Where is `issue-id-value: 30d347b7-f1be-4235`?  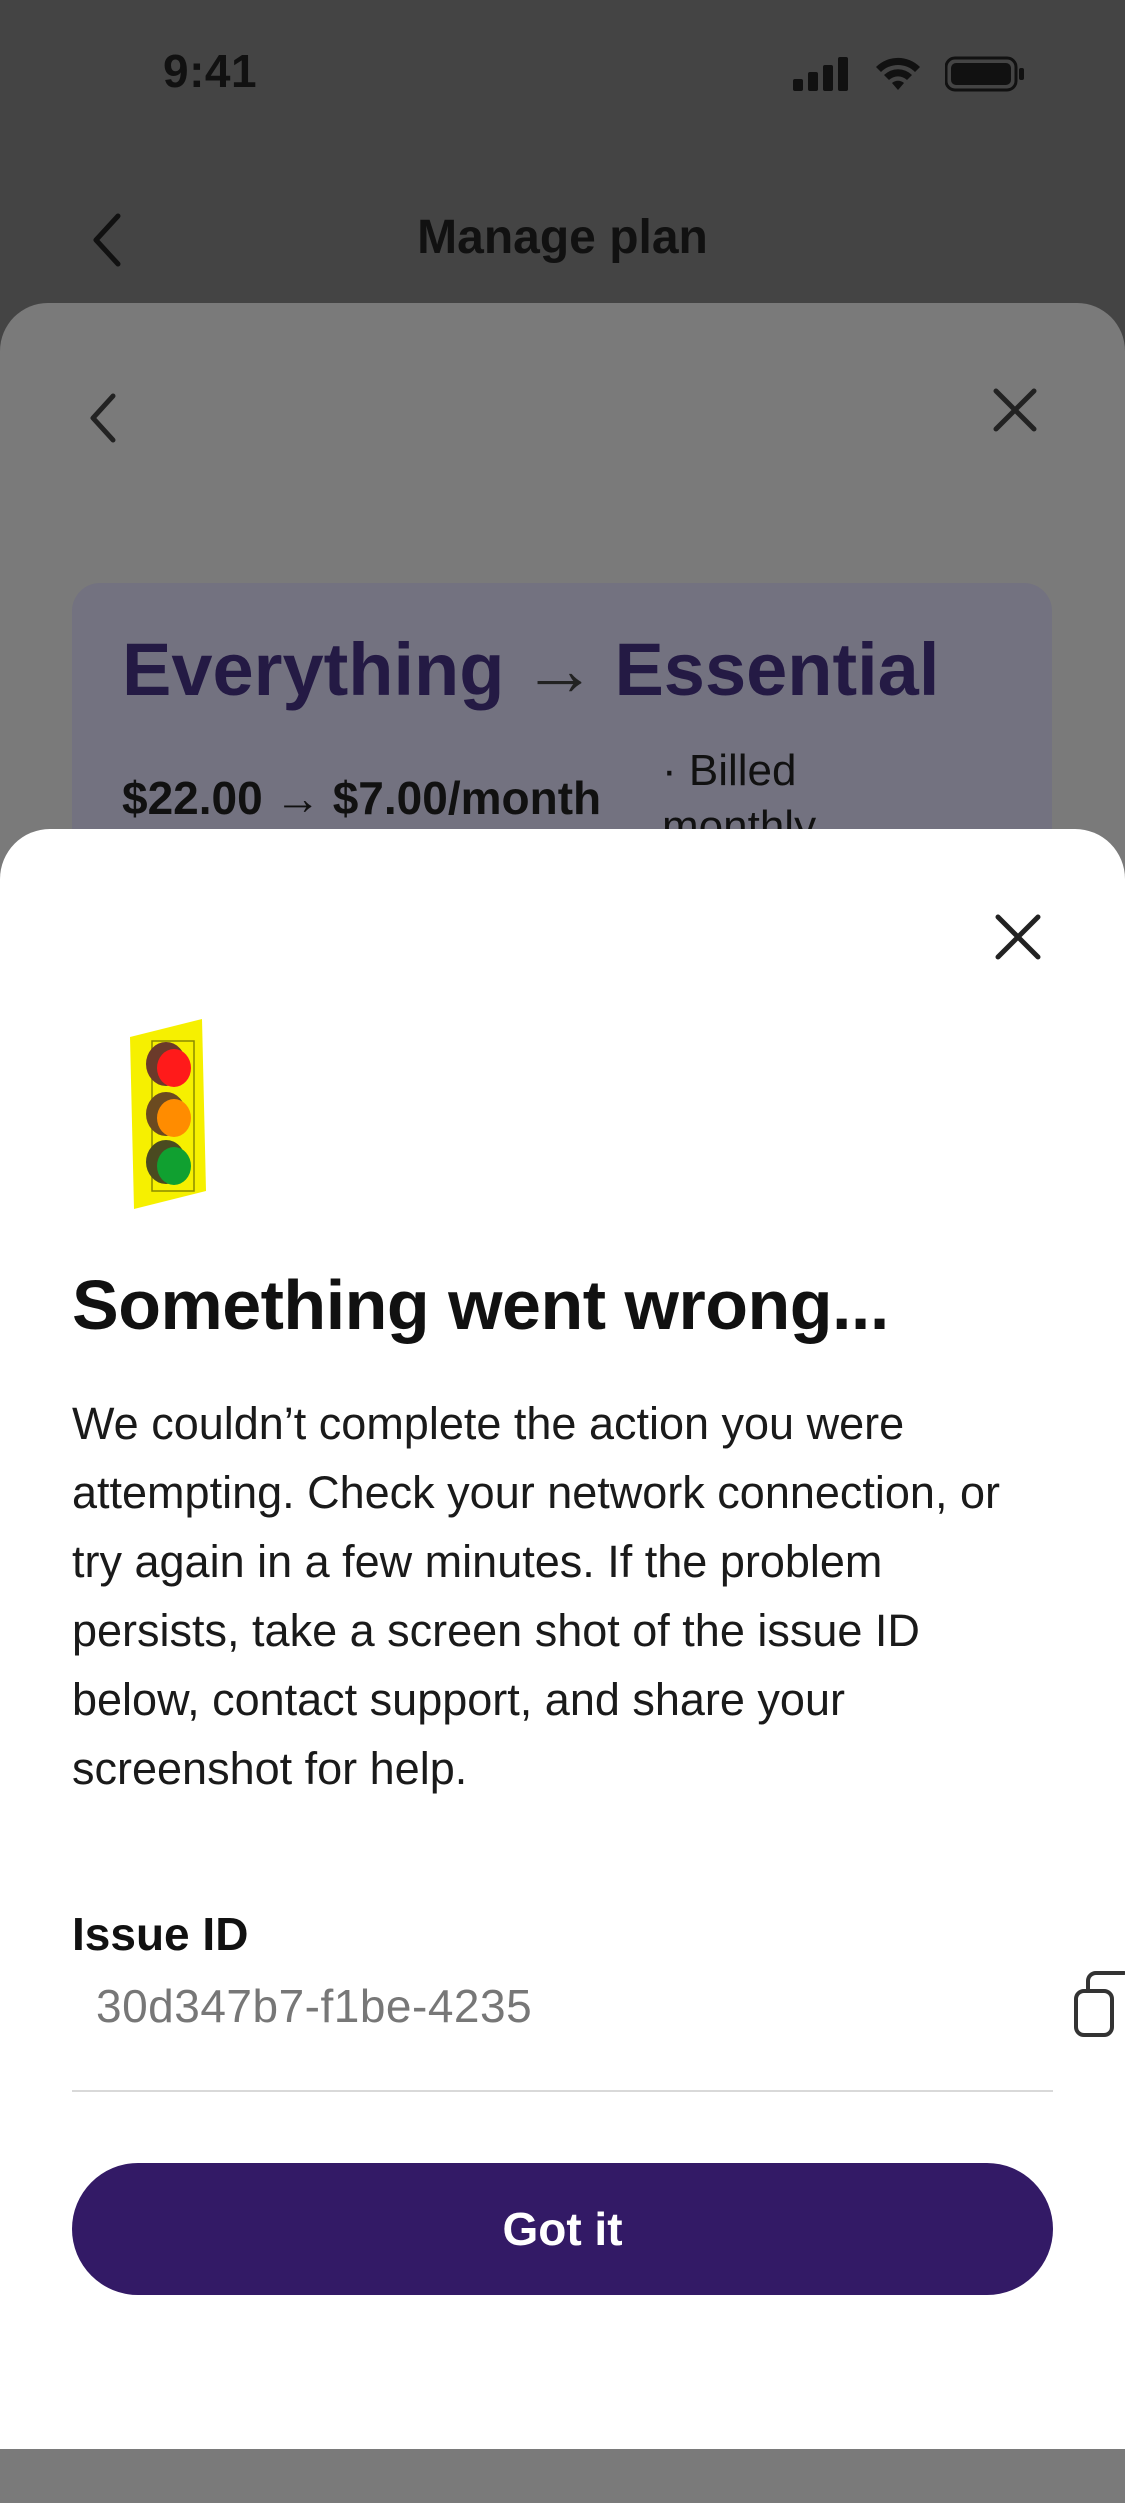
issue-id-value: 30d347b7-f1be-4235 is located at coordinates (314, 2006).